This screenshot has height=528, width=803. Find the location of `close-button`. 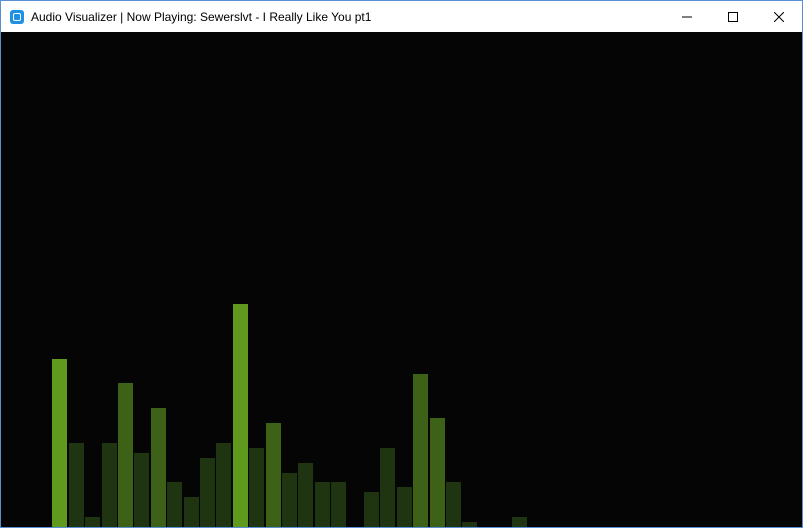

close-button is located at coordinates (779, 16).